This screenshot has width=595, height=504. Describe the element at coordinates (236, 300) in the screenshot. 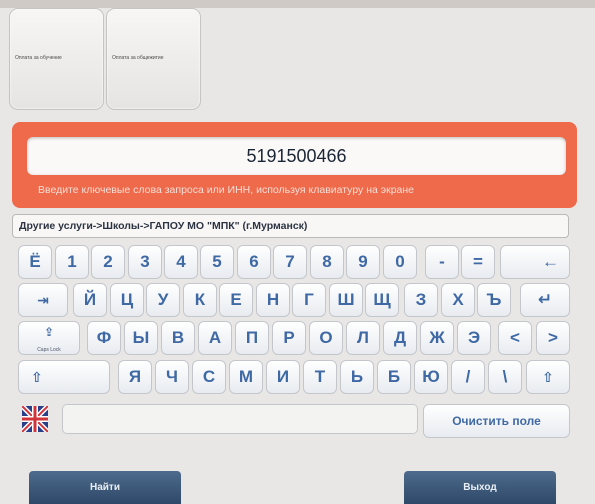

I see `key-e: Е` at that location.